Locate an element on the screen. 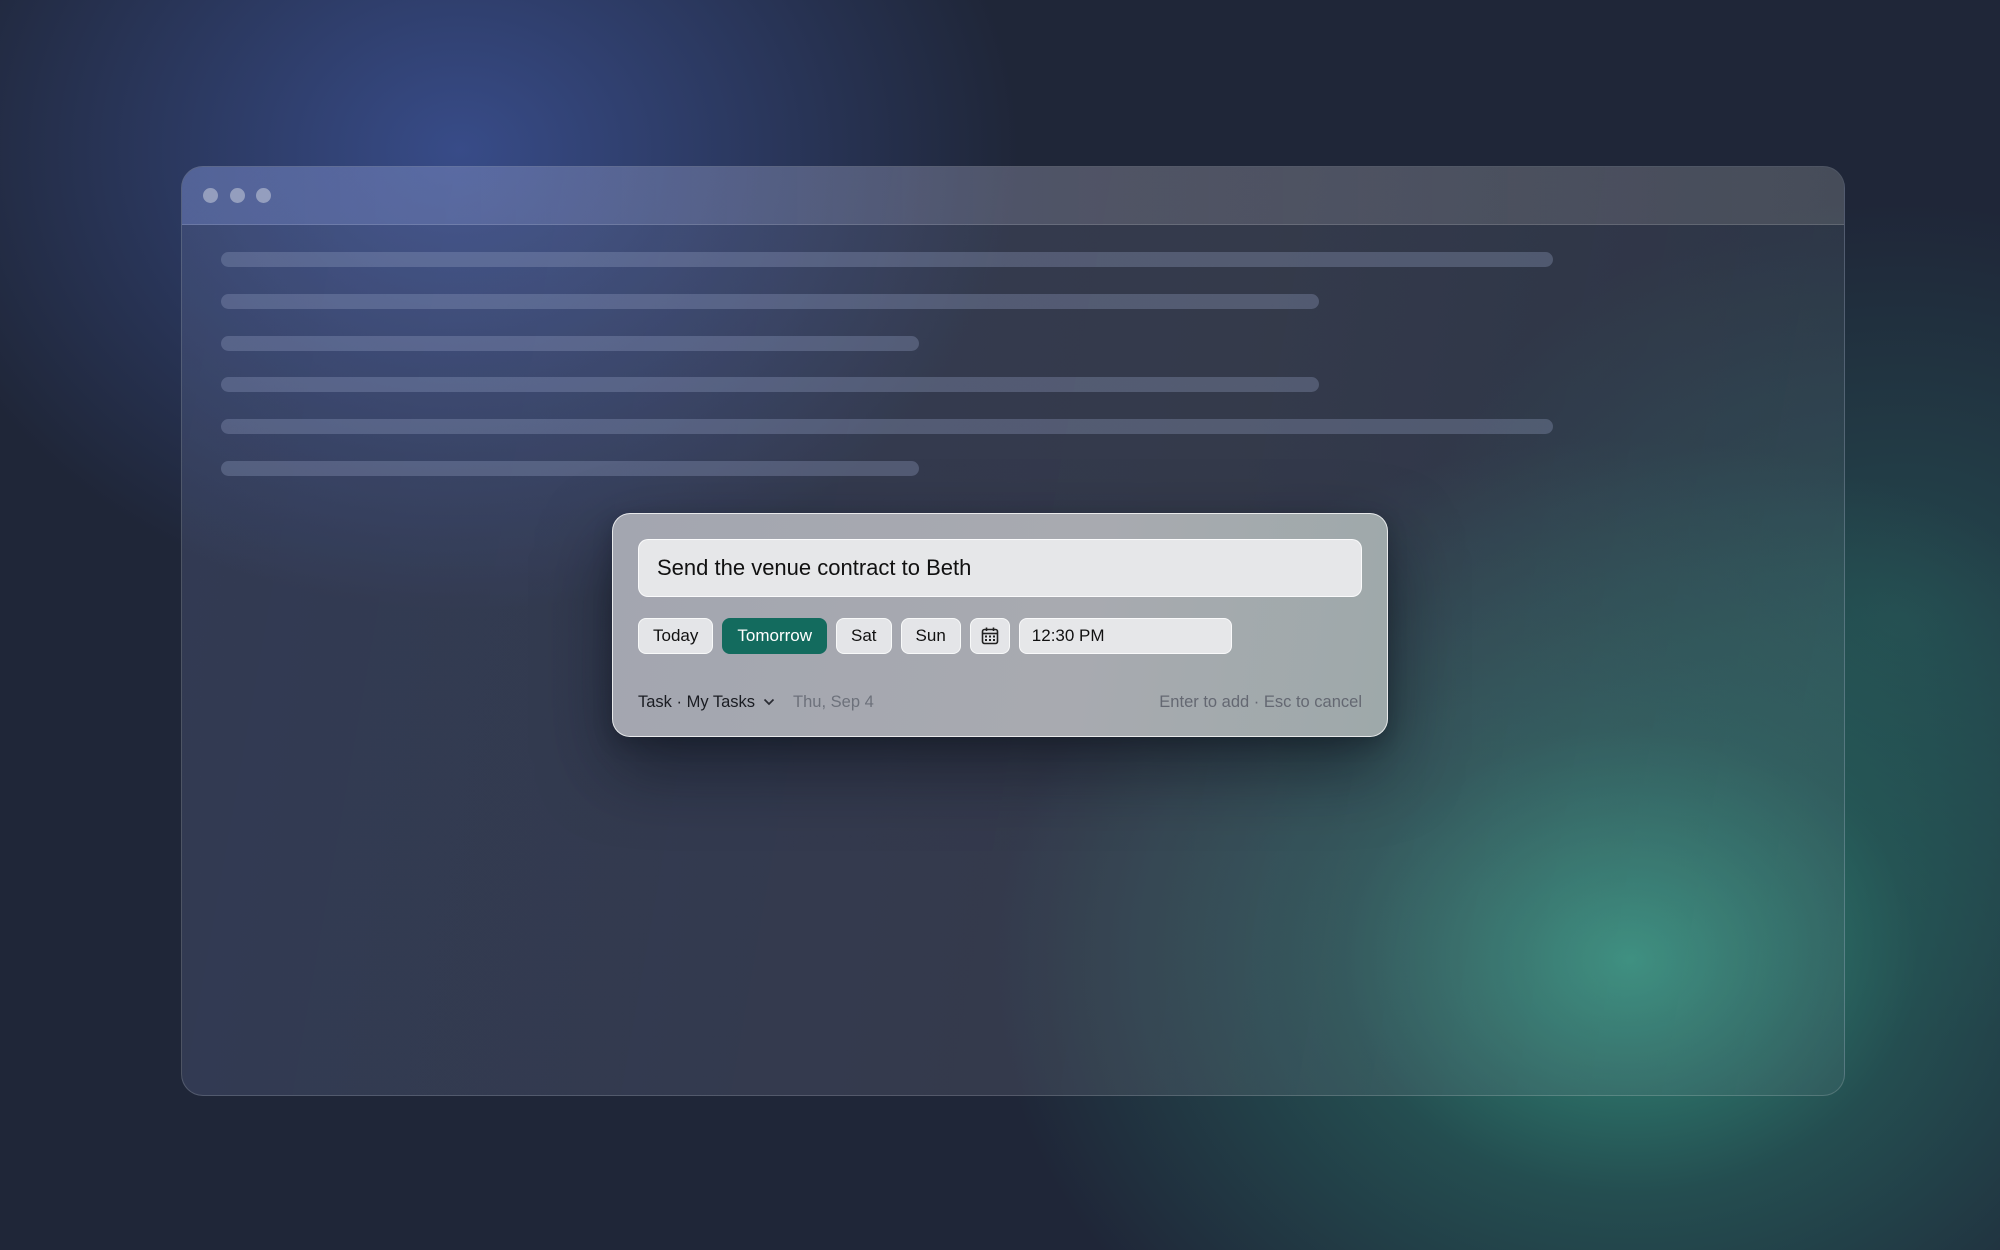 Image resolution: width=2000 pixels, height=1250 pixels. date-option-sun: Sun is located at coordinates (930, 636).